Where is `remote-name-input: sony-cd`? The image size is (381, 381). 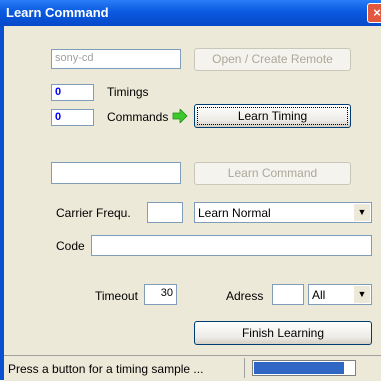
remote-name-input: sony-cd is located at coordinates (116, 59).